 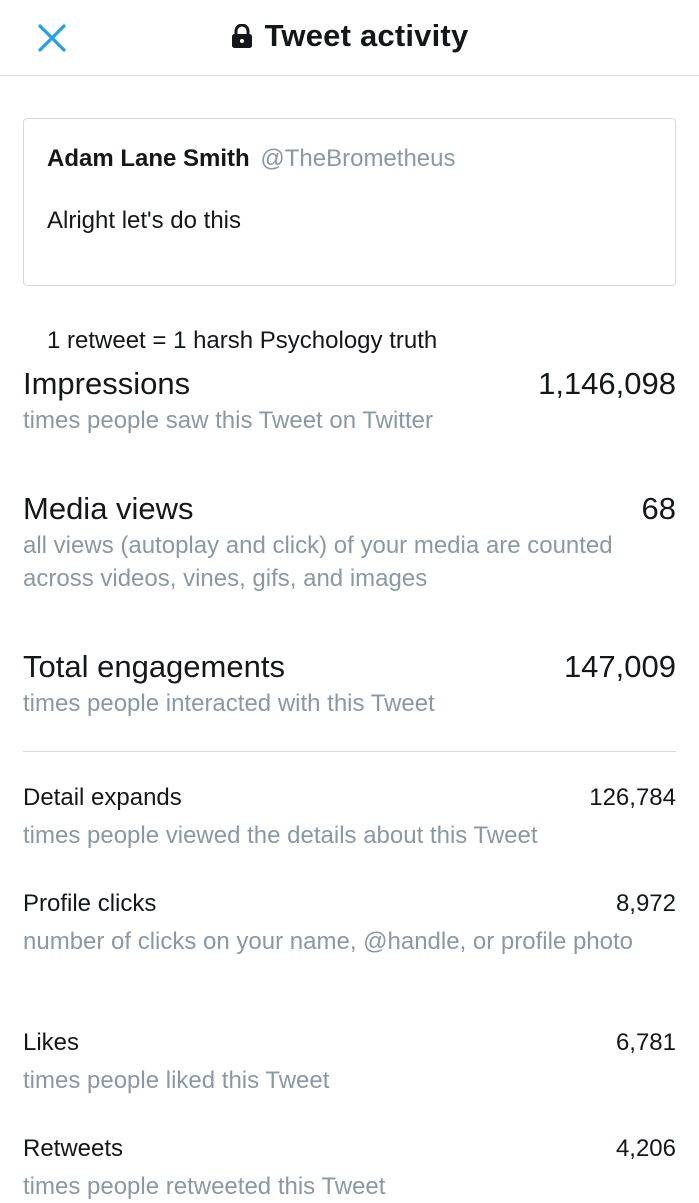 I want to click on divider, so click(x=349, y=751).